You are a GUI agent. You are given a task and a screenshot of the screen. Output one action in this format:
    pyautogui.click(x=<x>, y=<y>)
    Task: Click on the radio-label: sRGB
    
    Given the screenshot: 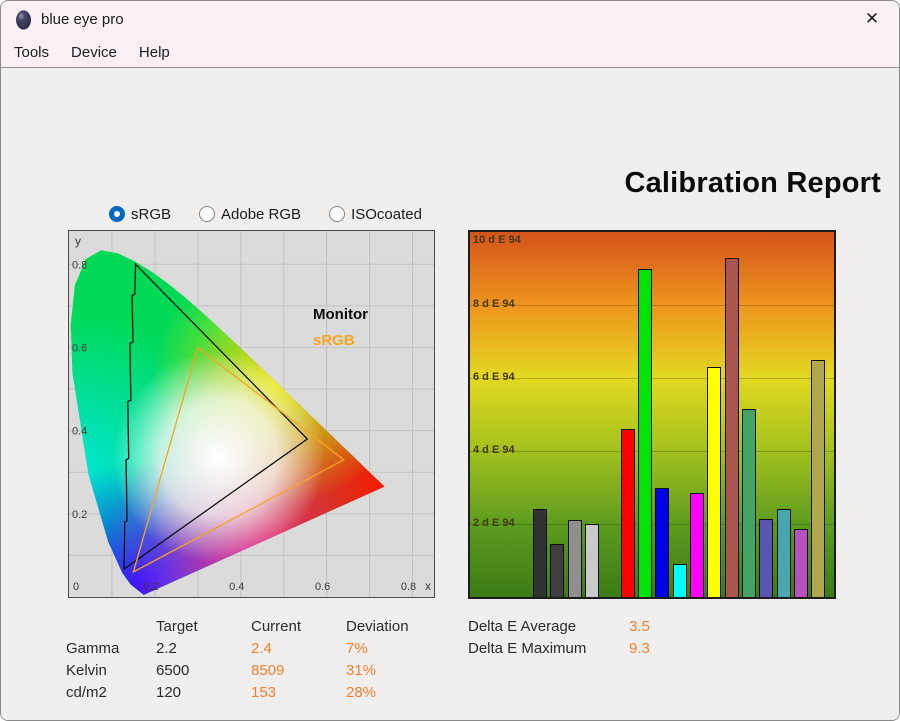 What is the action you would take?
    pyautogui.click(x=151, y=214)
    